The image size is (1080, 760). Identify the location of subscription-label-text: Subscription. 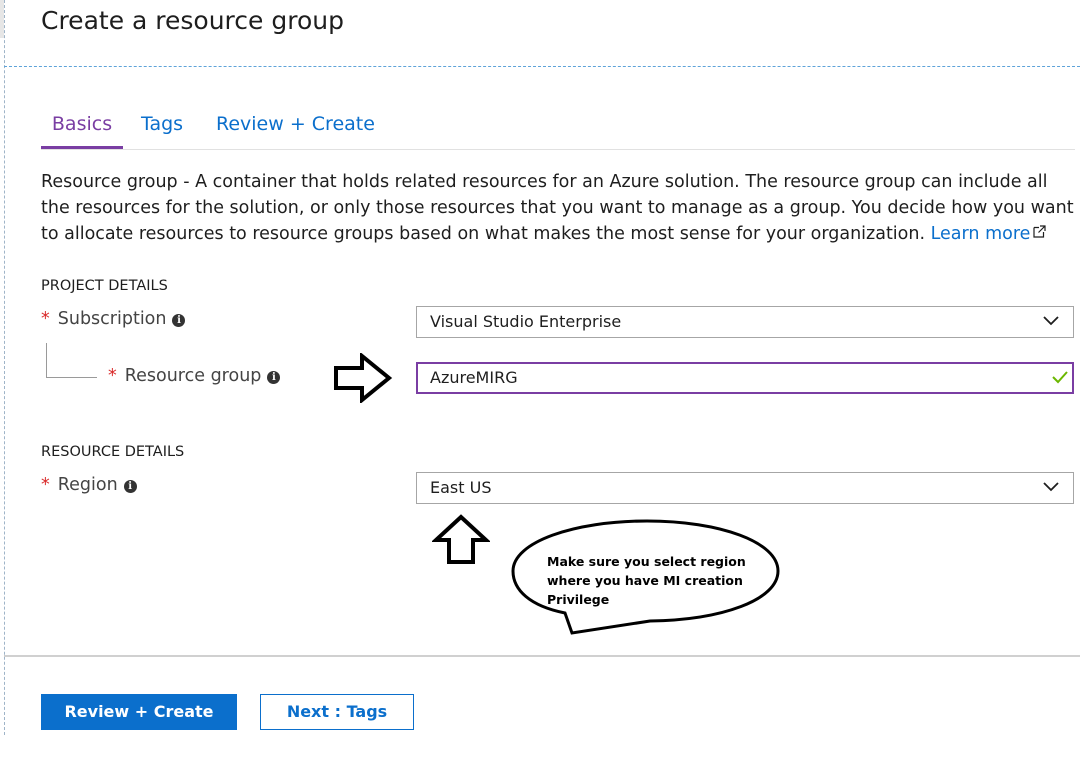
(112, 319).